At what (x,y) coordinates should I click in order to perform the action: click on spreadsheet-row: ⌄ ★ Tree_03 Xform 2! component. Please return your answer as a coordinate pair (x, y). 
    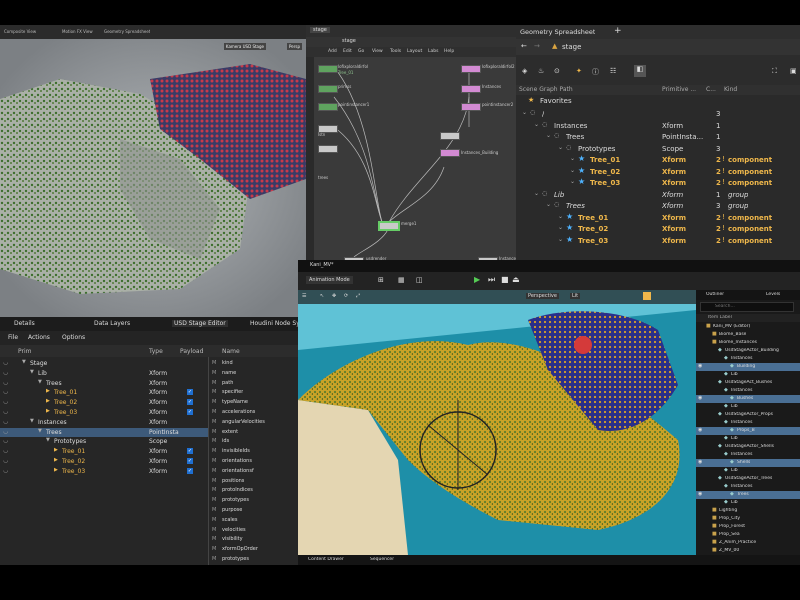
    Looking at the image, I should click on (658, 183).